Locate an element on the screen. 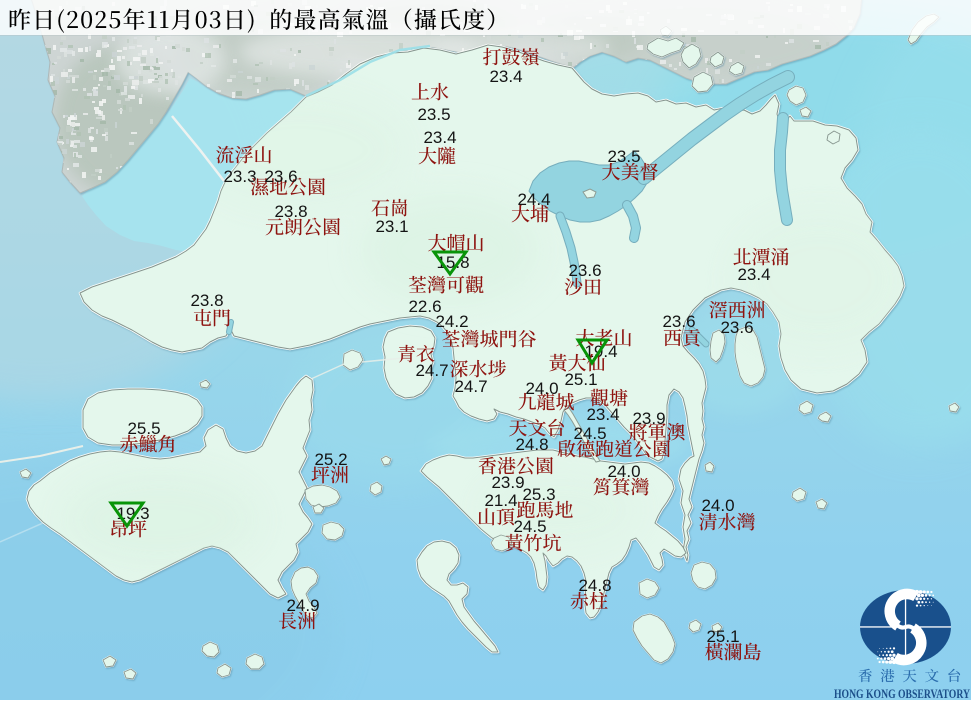  svg-text: 25.2 is located at coordinates (330, 459).